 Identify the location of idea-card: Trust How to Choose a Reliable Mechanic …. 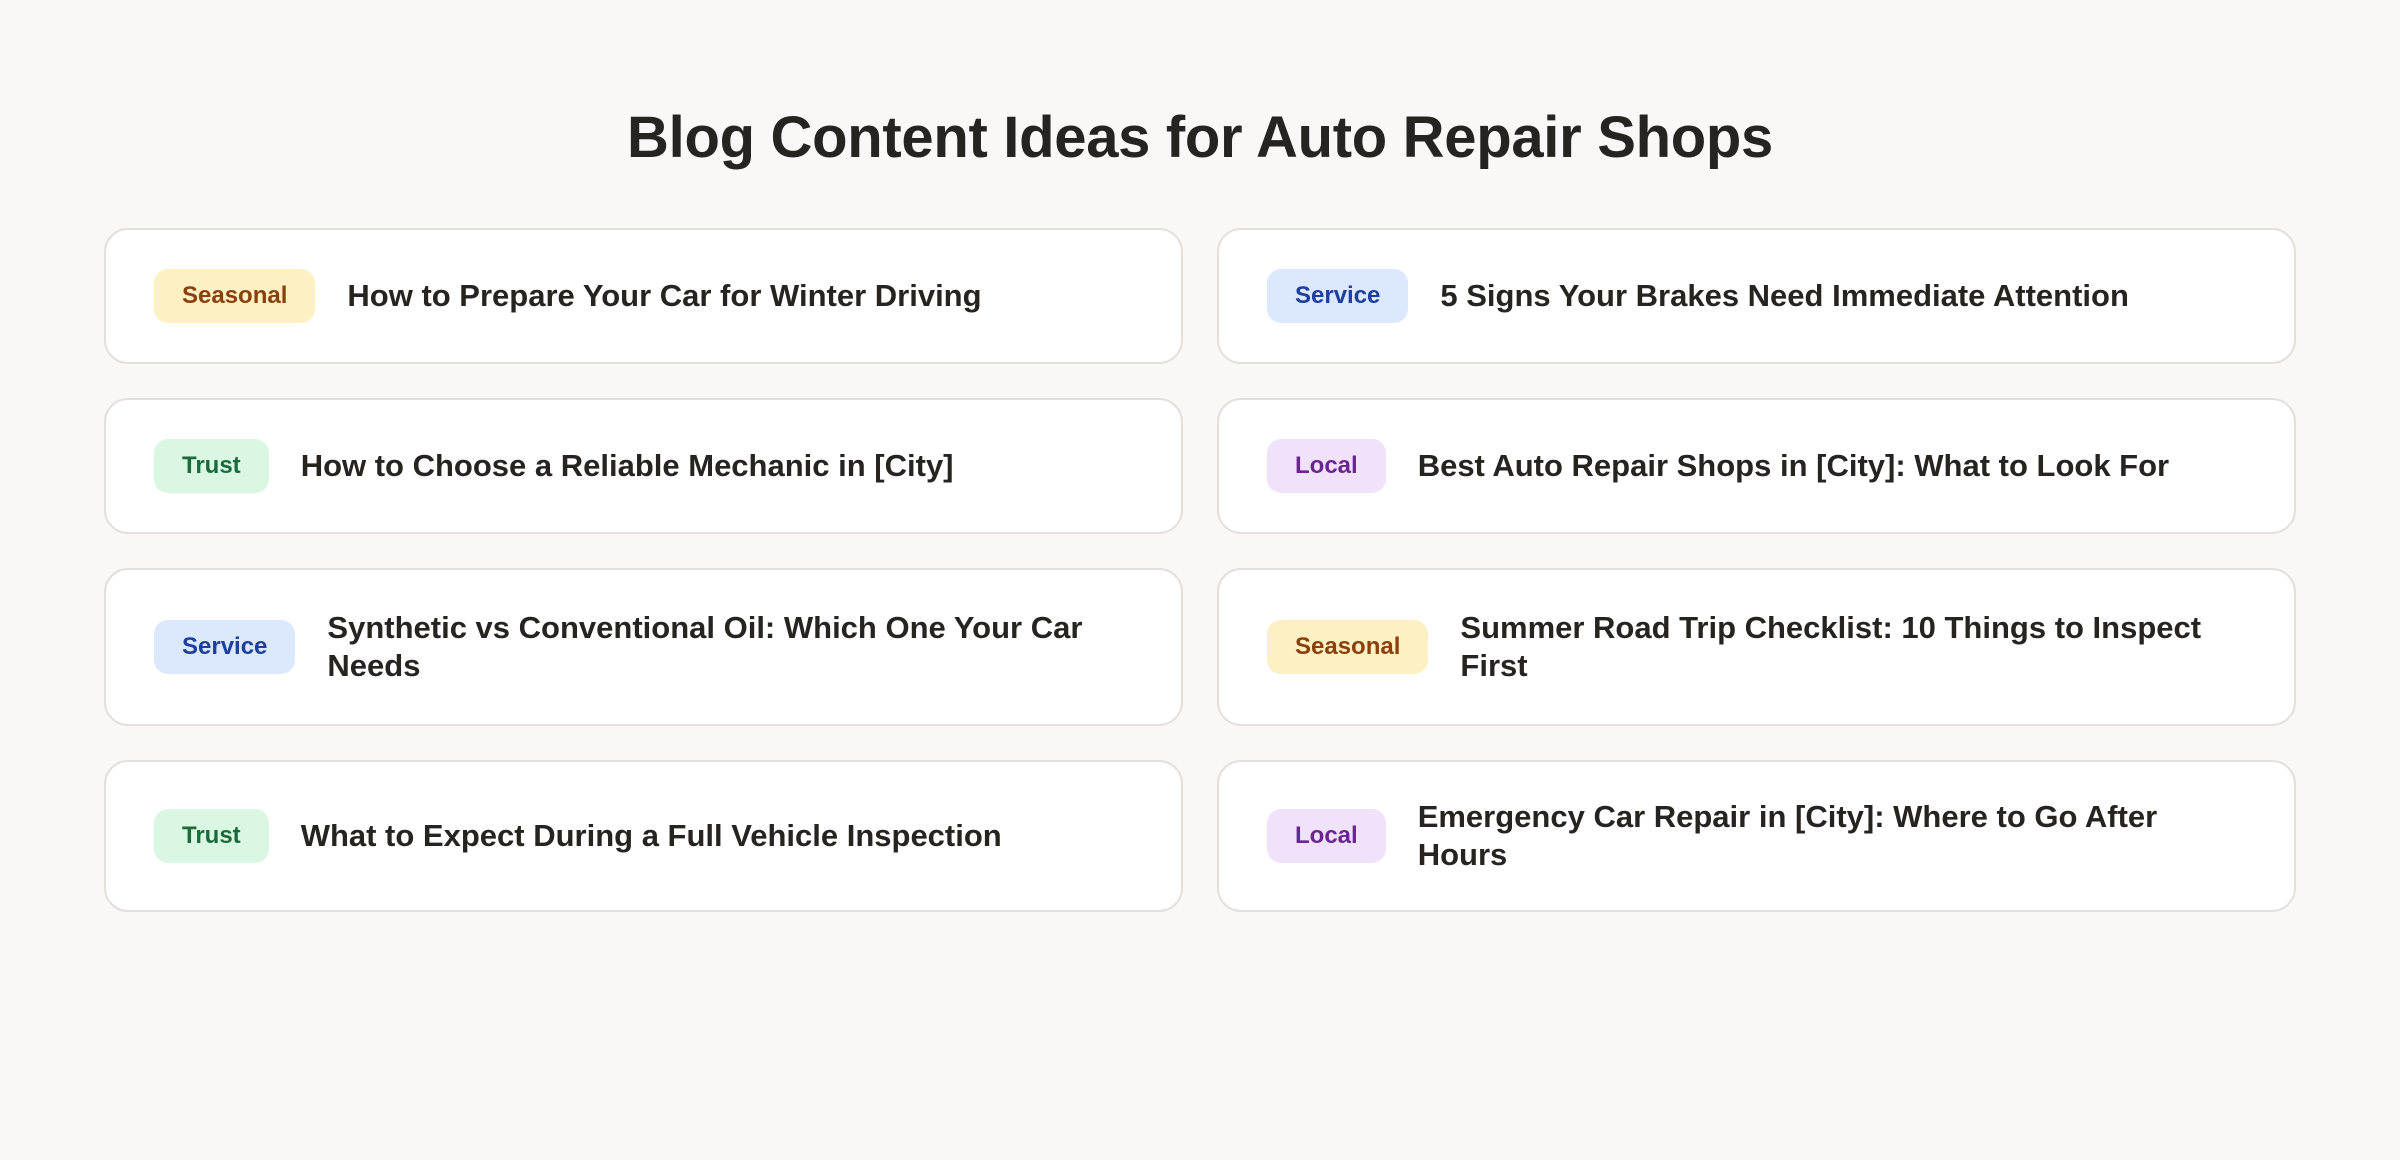
(643, 466).